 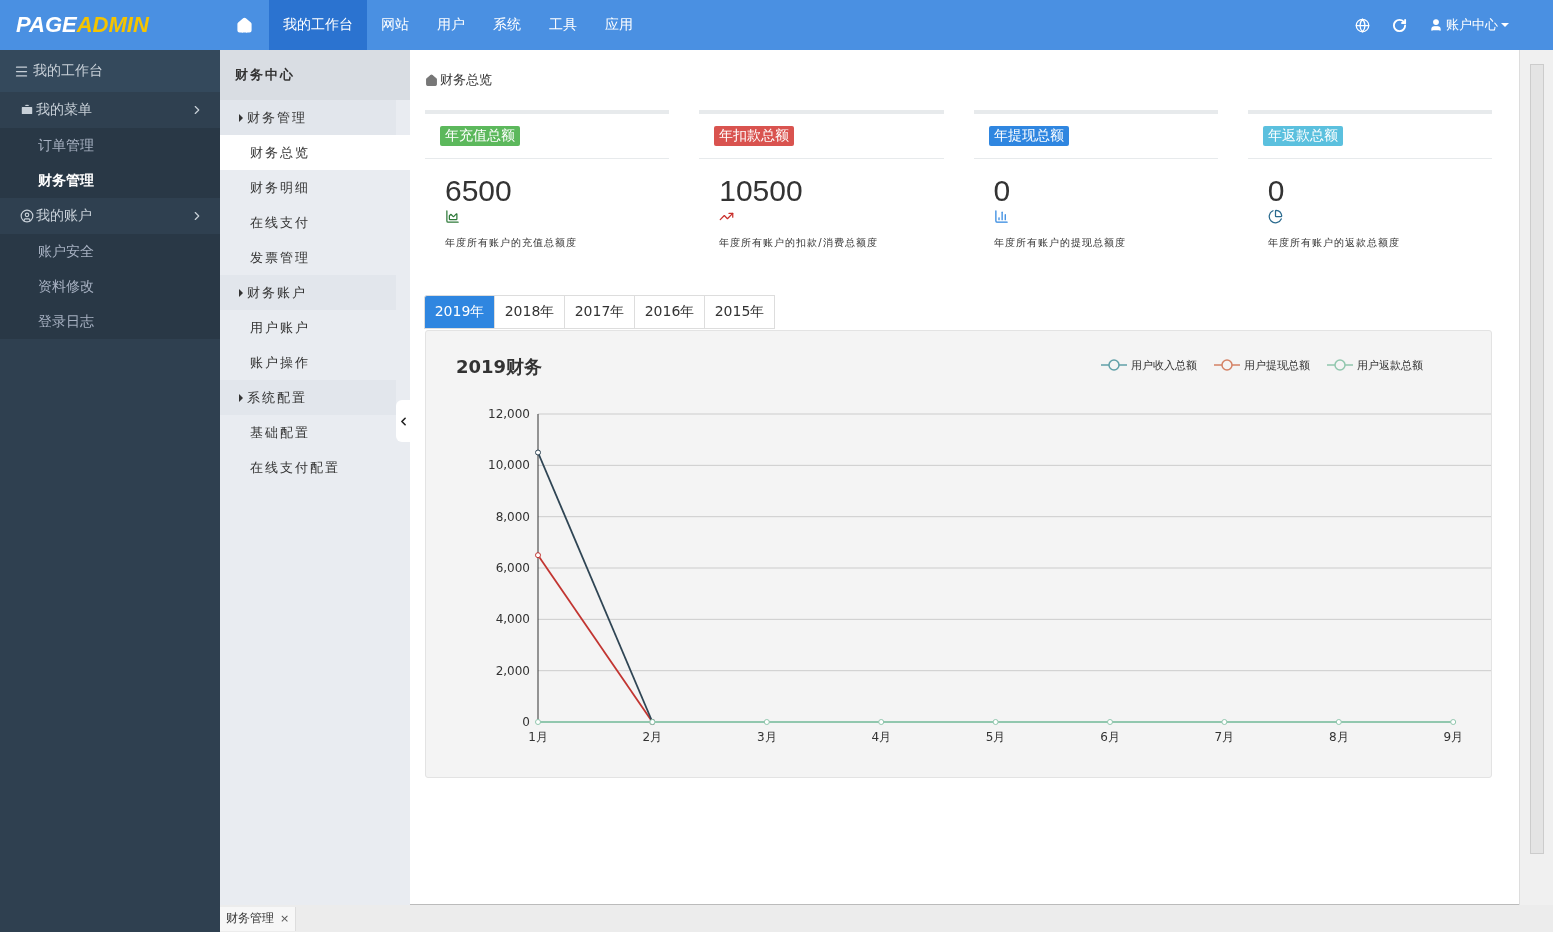 What do you see at coordinates (1339, 737) in the screenshot?
I see `axis-tick-label: 8月` at bounding box center [1339, 737].